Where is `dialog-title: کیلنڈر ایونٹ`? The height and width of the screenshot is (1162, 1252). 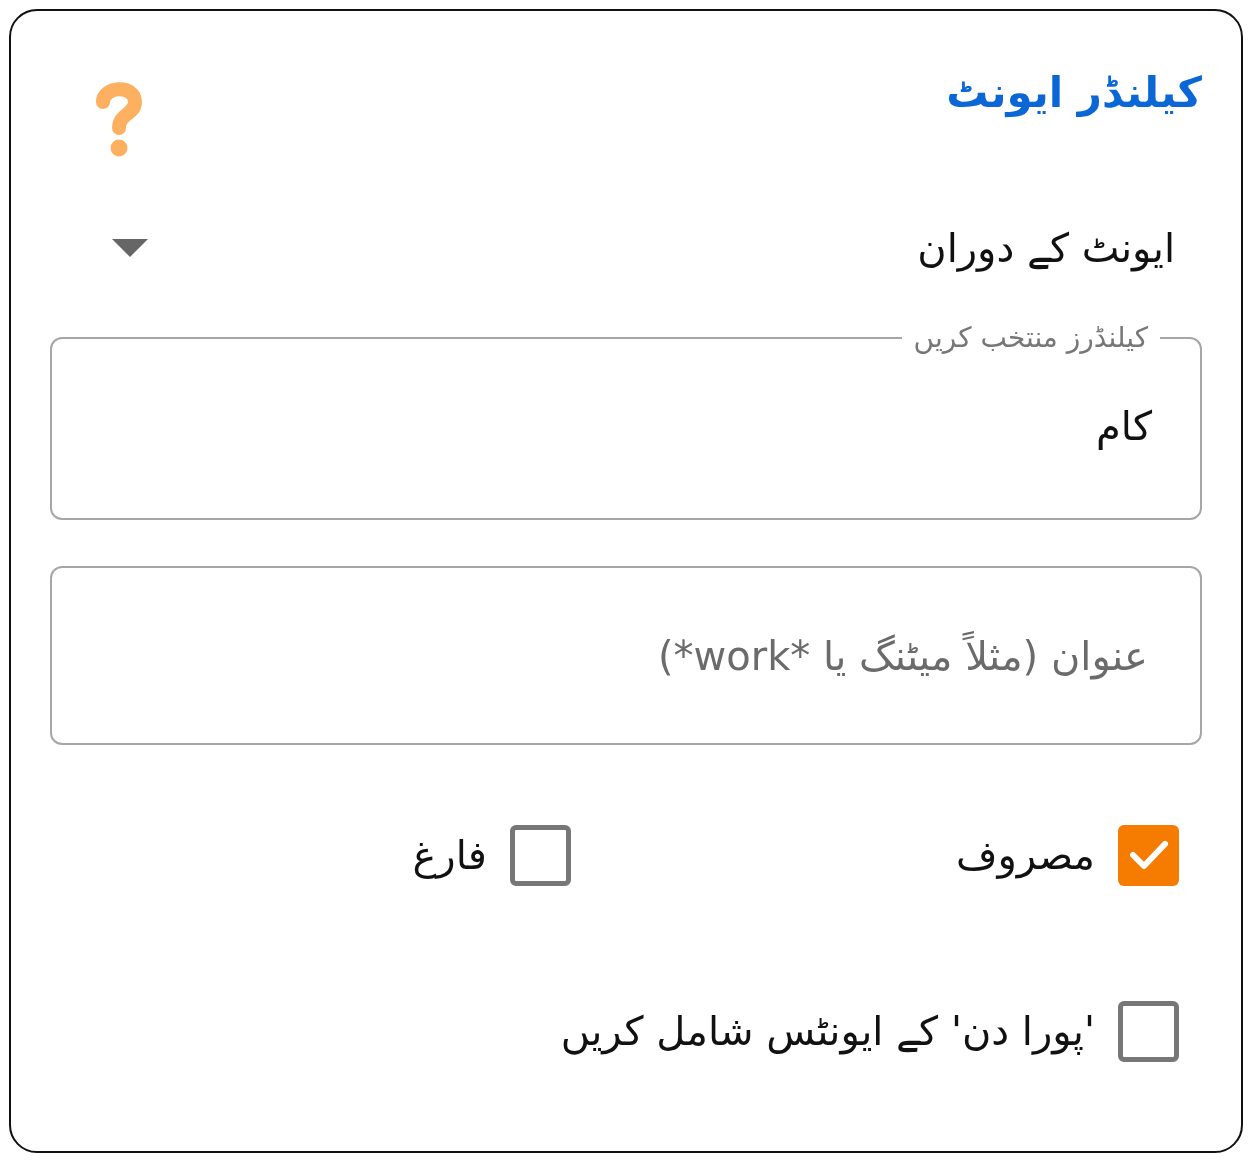 dialog-title: کیلنڈر ایونٹ is located at coordinates (1074, 93).